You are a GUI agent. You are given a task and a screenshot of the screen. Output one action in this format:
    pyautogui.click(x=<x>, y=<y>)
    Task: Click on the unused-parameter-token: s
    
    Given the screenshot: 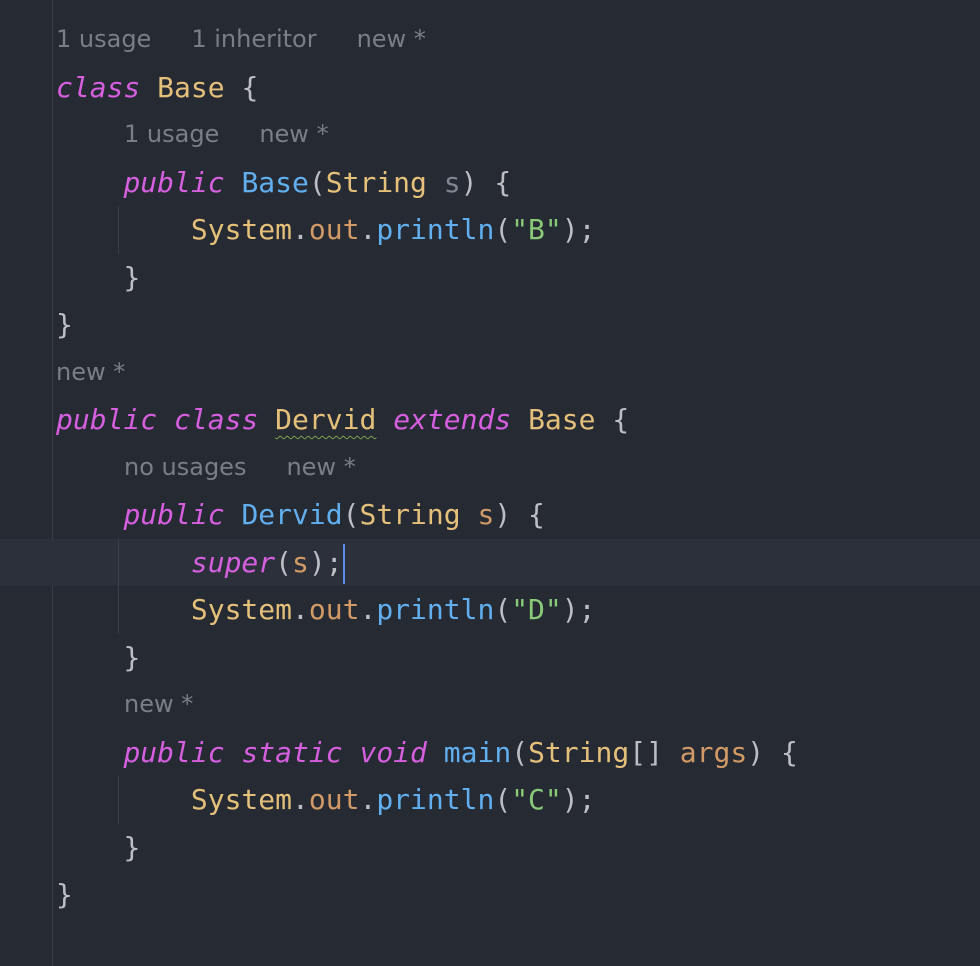 What is the action you would take?
    pyautogui.click(x=452, y=182)
    